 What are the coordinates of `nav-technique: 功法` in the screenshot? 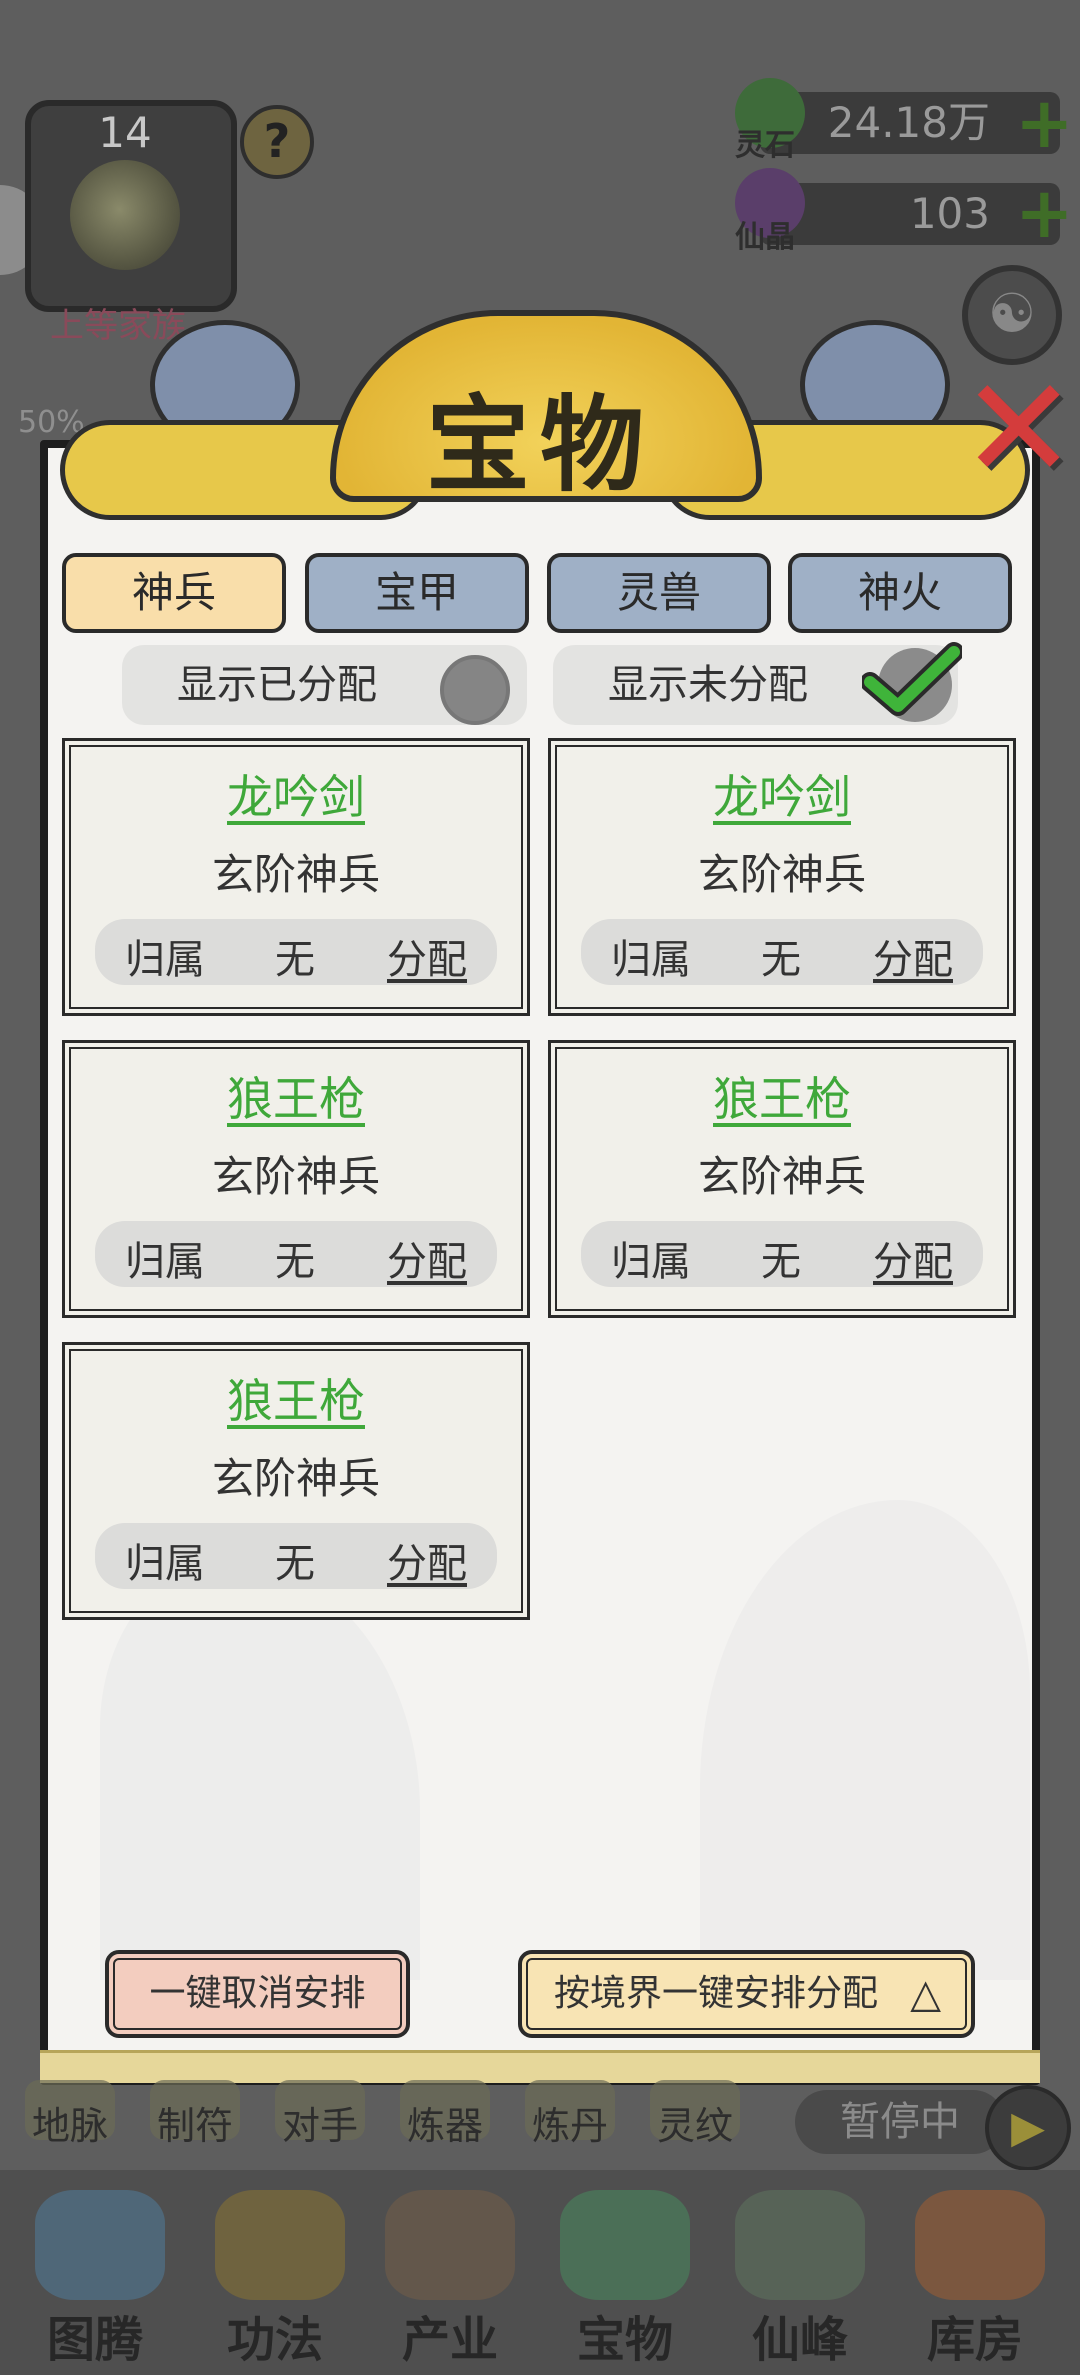 It's located at (275, 2335).